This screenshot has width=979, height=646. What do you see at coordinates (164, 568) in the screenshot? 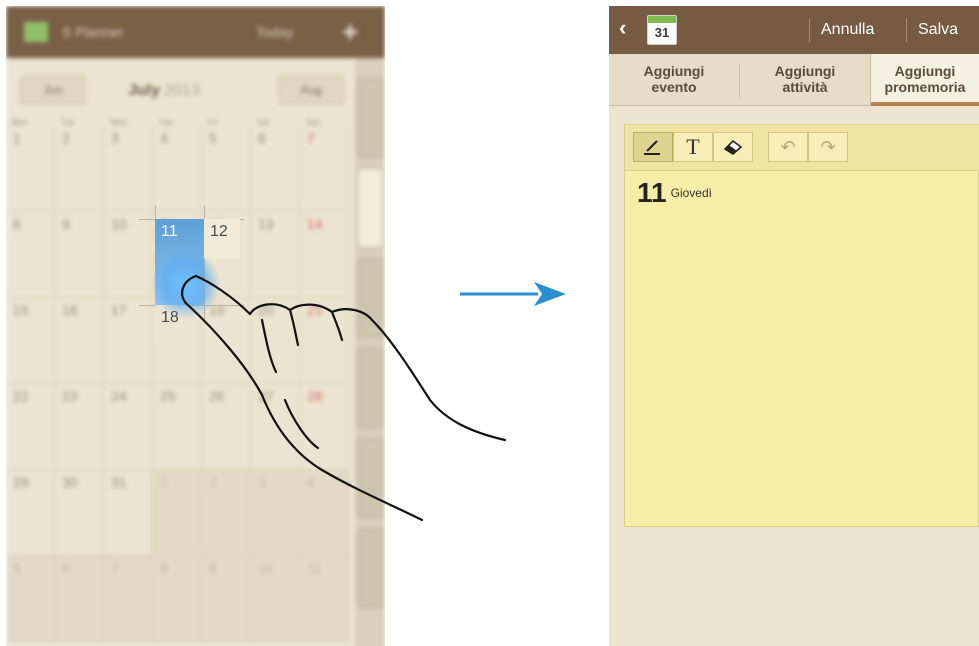
I see `day-number: 8` at bounding box center [164, 568].